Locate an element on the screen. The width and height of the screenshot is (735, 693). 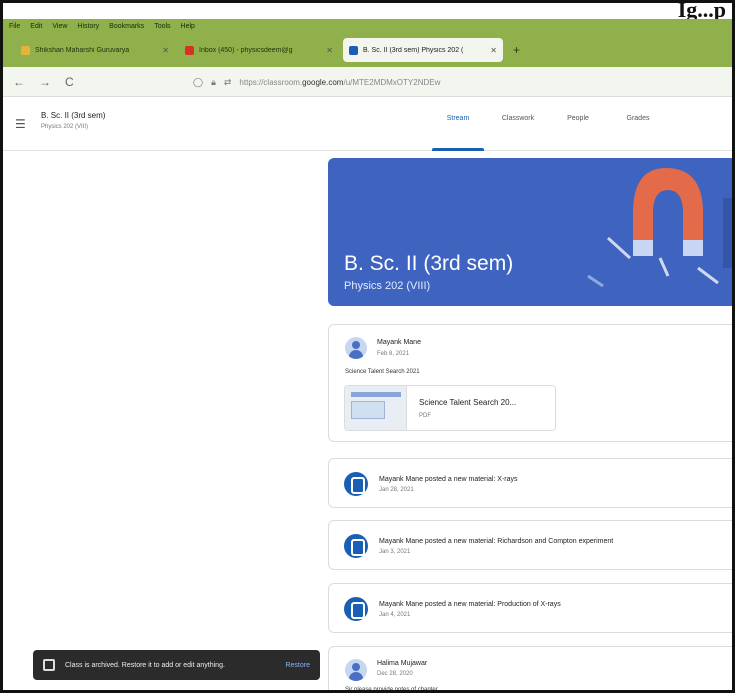
gmail-icon is located at coordinates (189, 50).